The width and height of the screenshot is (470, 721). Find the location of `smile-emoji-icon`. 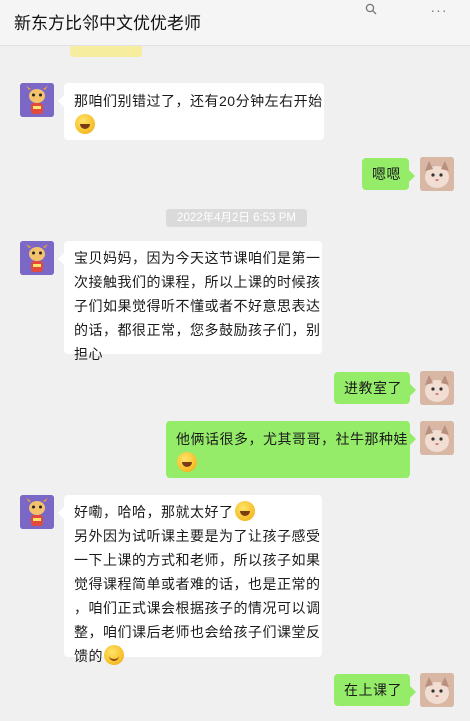

smile-emoji-icon is located at coordinates (114, 655).